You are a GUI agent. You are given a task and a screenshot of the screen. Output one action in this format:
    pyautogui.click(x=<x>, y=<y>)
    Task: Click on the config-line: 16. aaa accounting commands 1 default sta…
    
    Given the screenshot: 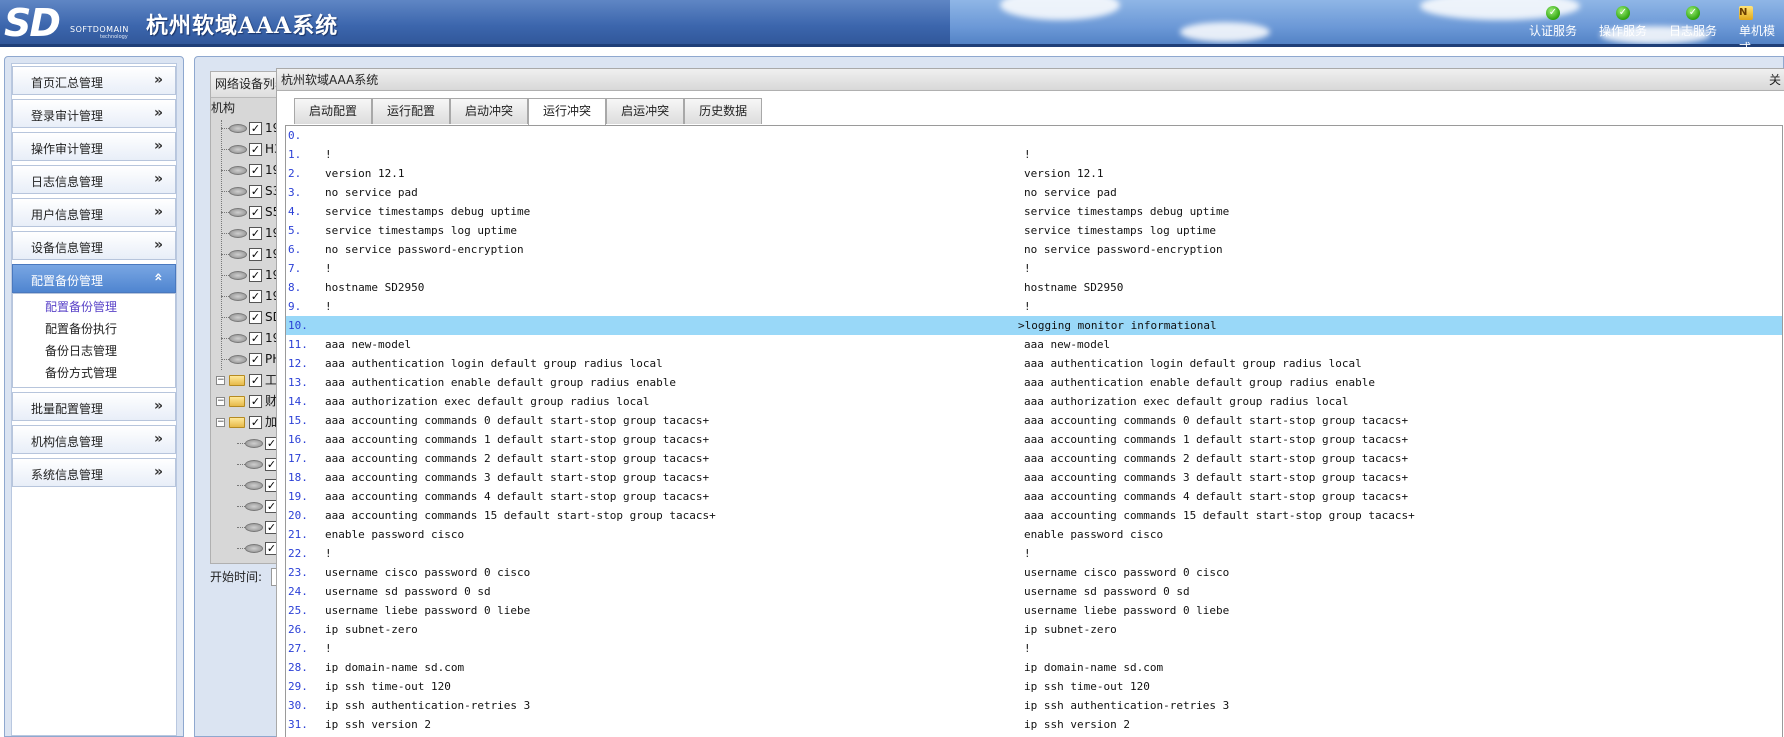 What is the action you would take?
    pyautogui.click(x=1034, y=439)
    